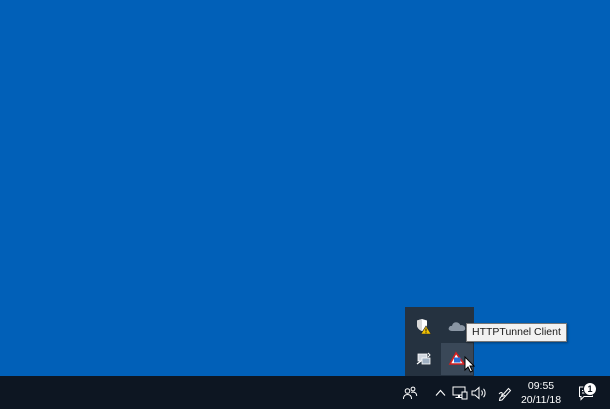  Describe the element at coordinates (424, 326) in the screenshot. I see `windows-security-icon` at that location.